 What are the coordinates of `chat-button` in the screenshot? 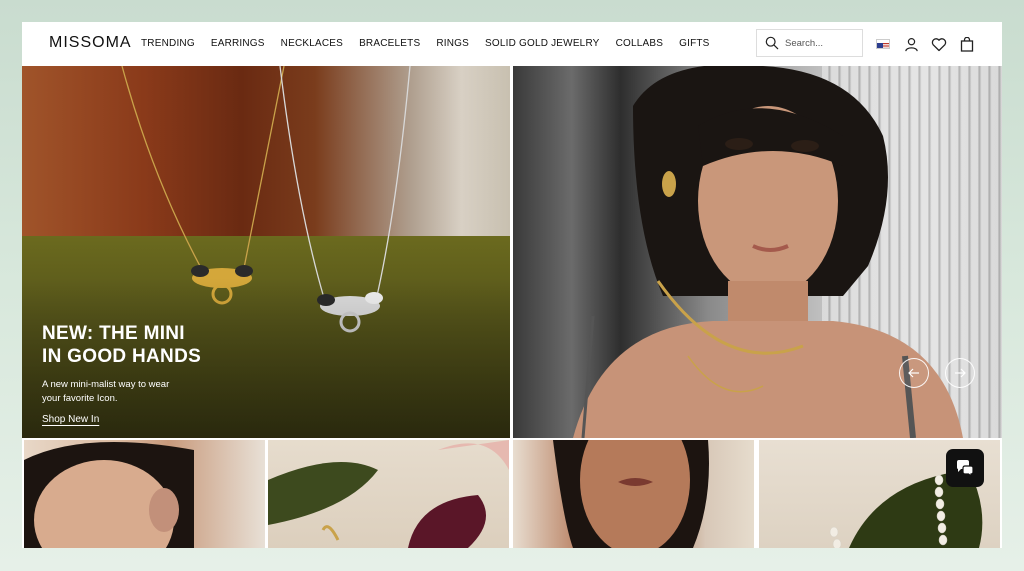 It's located at (965, 468).